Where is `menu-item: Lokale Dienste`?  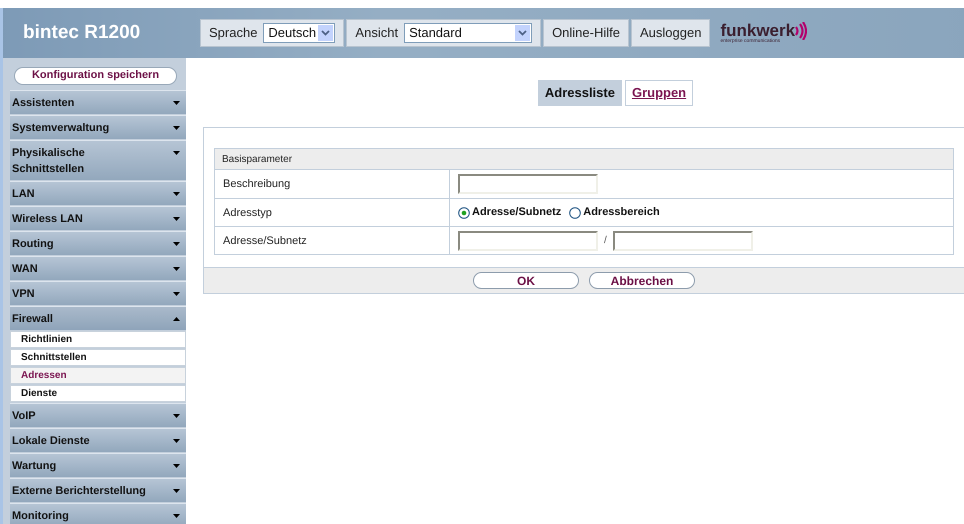
menu-item: Lokale Dienste is located at coordinates (98, 440).